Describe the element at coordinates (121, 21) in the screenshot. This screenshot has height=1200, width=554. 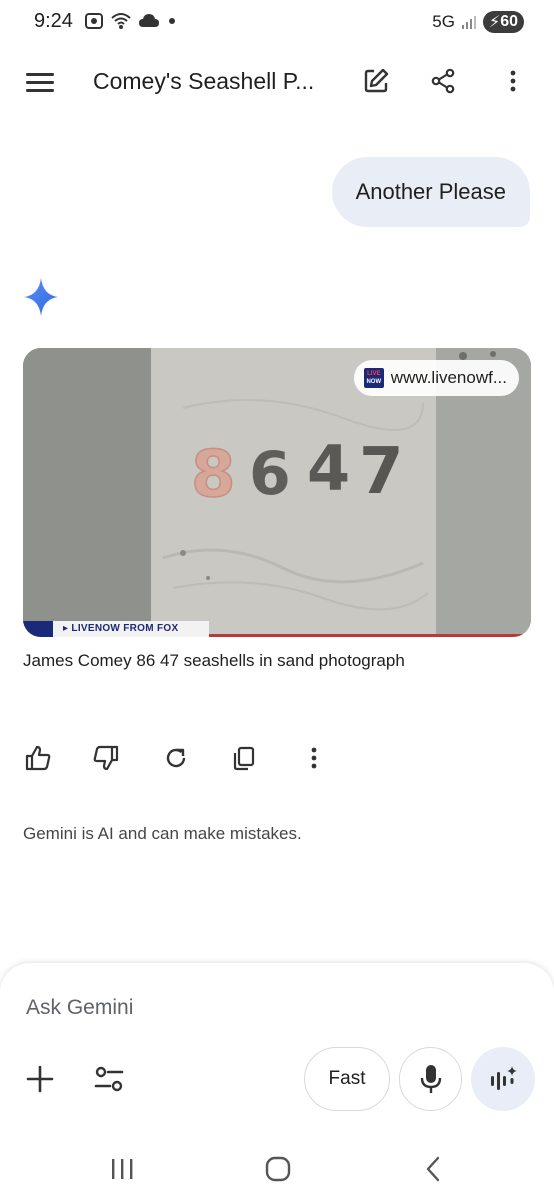
I see `wifi-icon` at that location.